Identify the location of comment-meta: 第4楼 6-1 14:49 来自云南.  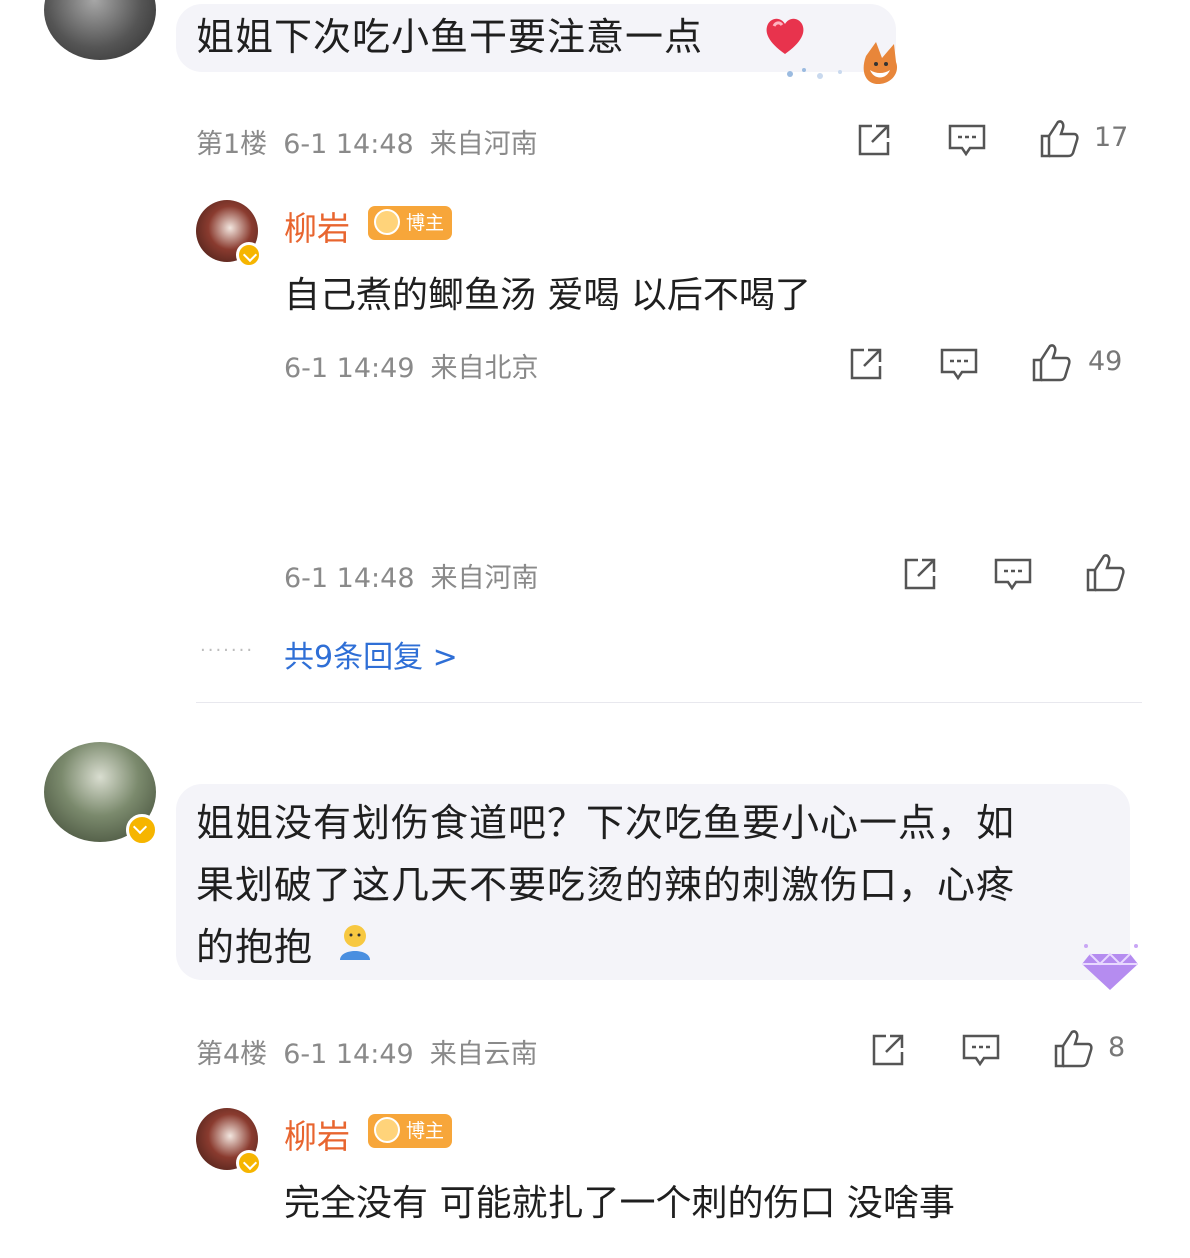
(375, 1051).